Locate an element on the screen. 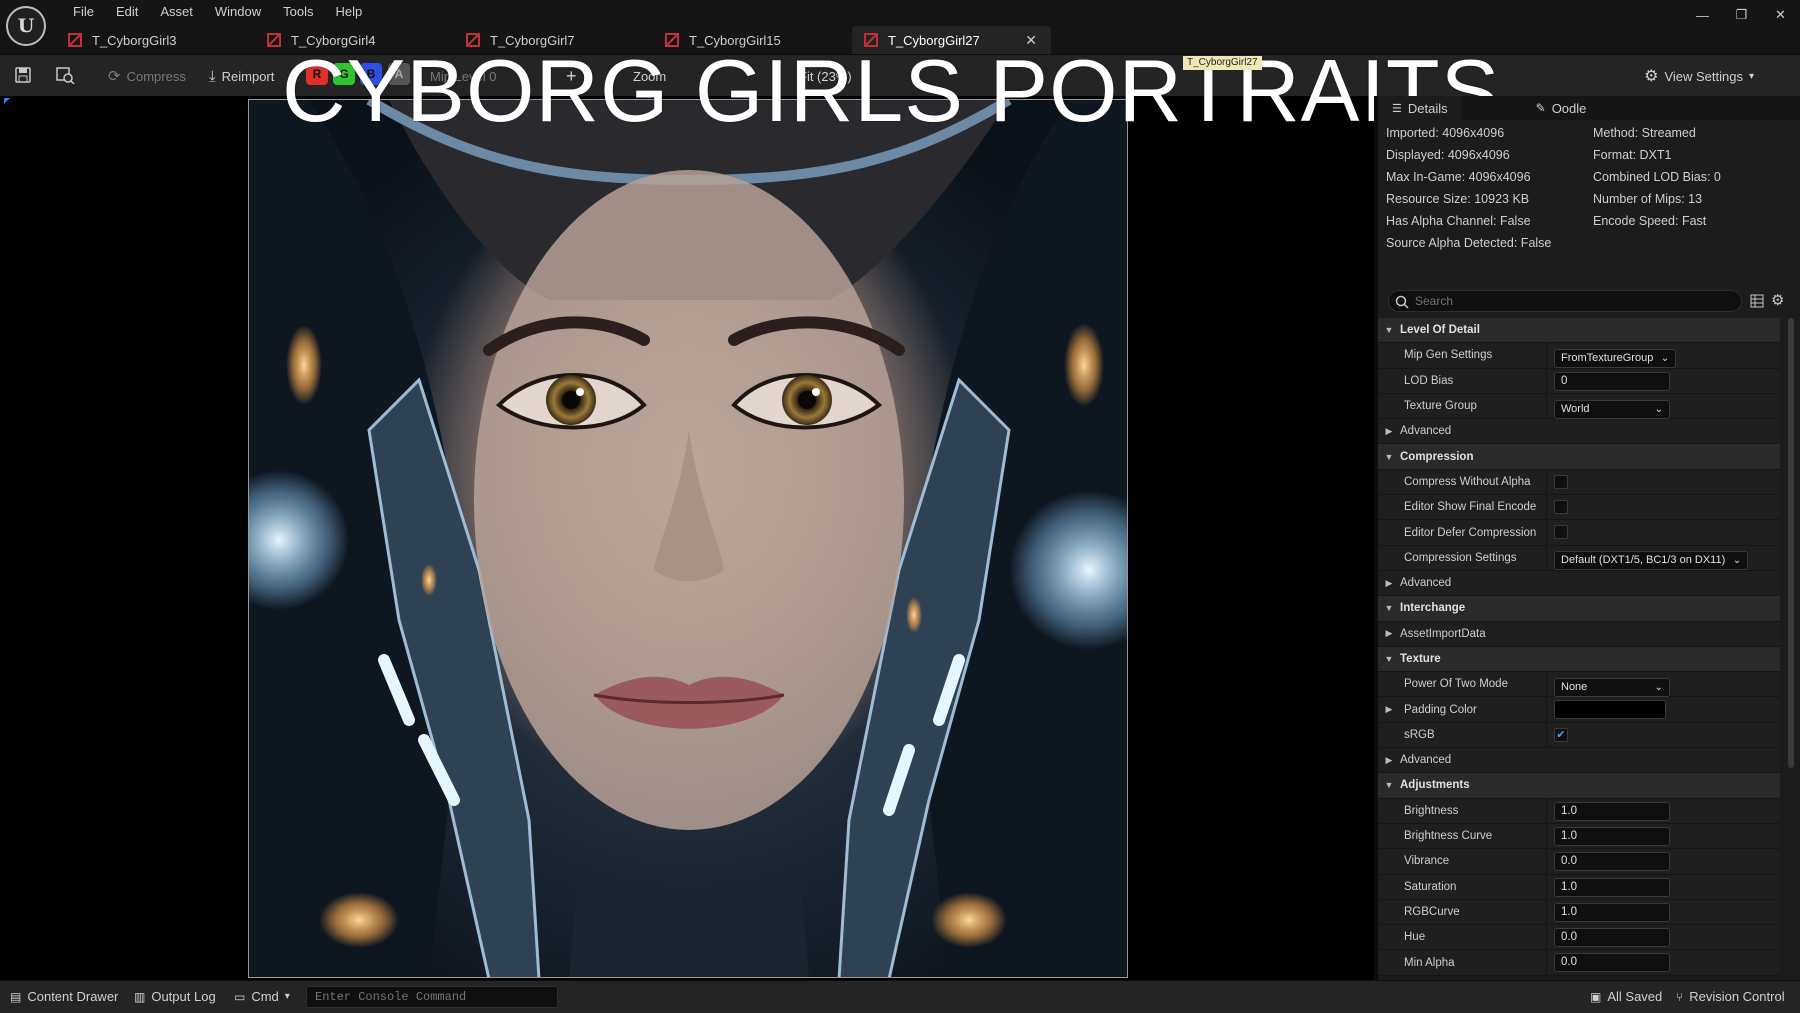 This screenshot has width=1800, height=1013. tab-details: ☰ Details is located at coordinates (1420, 108).